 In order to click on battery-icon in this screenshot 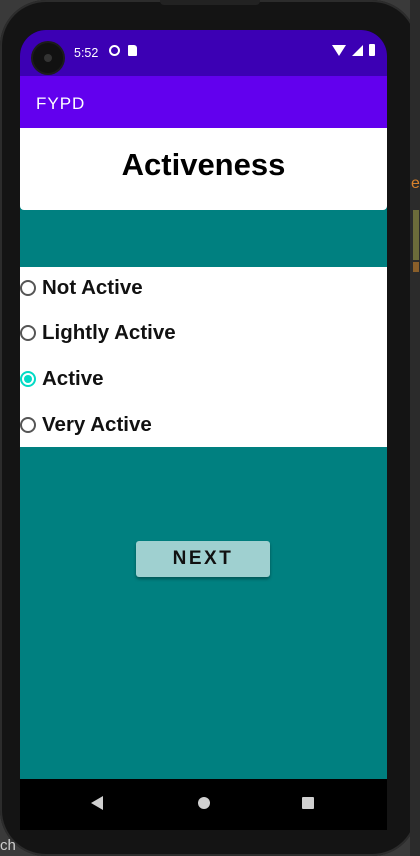, I will do `click(372, 50)`.